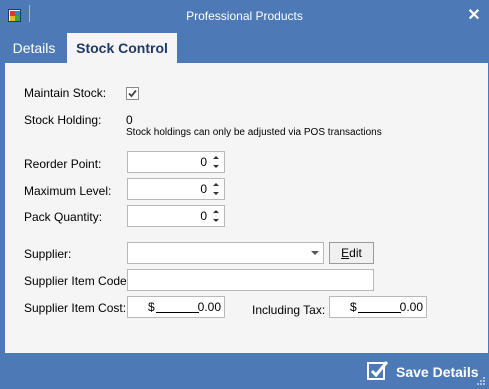 This screenshot has width=489, height=389. What do you see at coordinates (437, 372) in the screenshot?
I see `save-details-label: Save Details` at bounding box center [437, 372].